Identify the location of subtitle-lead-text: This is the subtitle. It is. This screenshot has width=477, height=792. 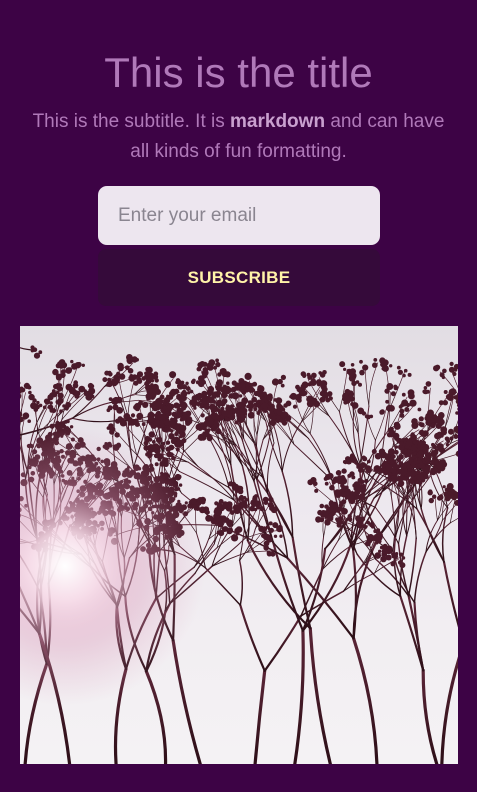
(131, 121).